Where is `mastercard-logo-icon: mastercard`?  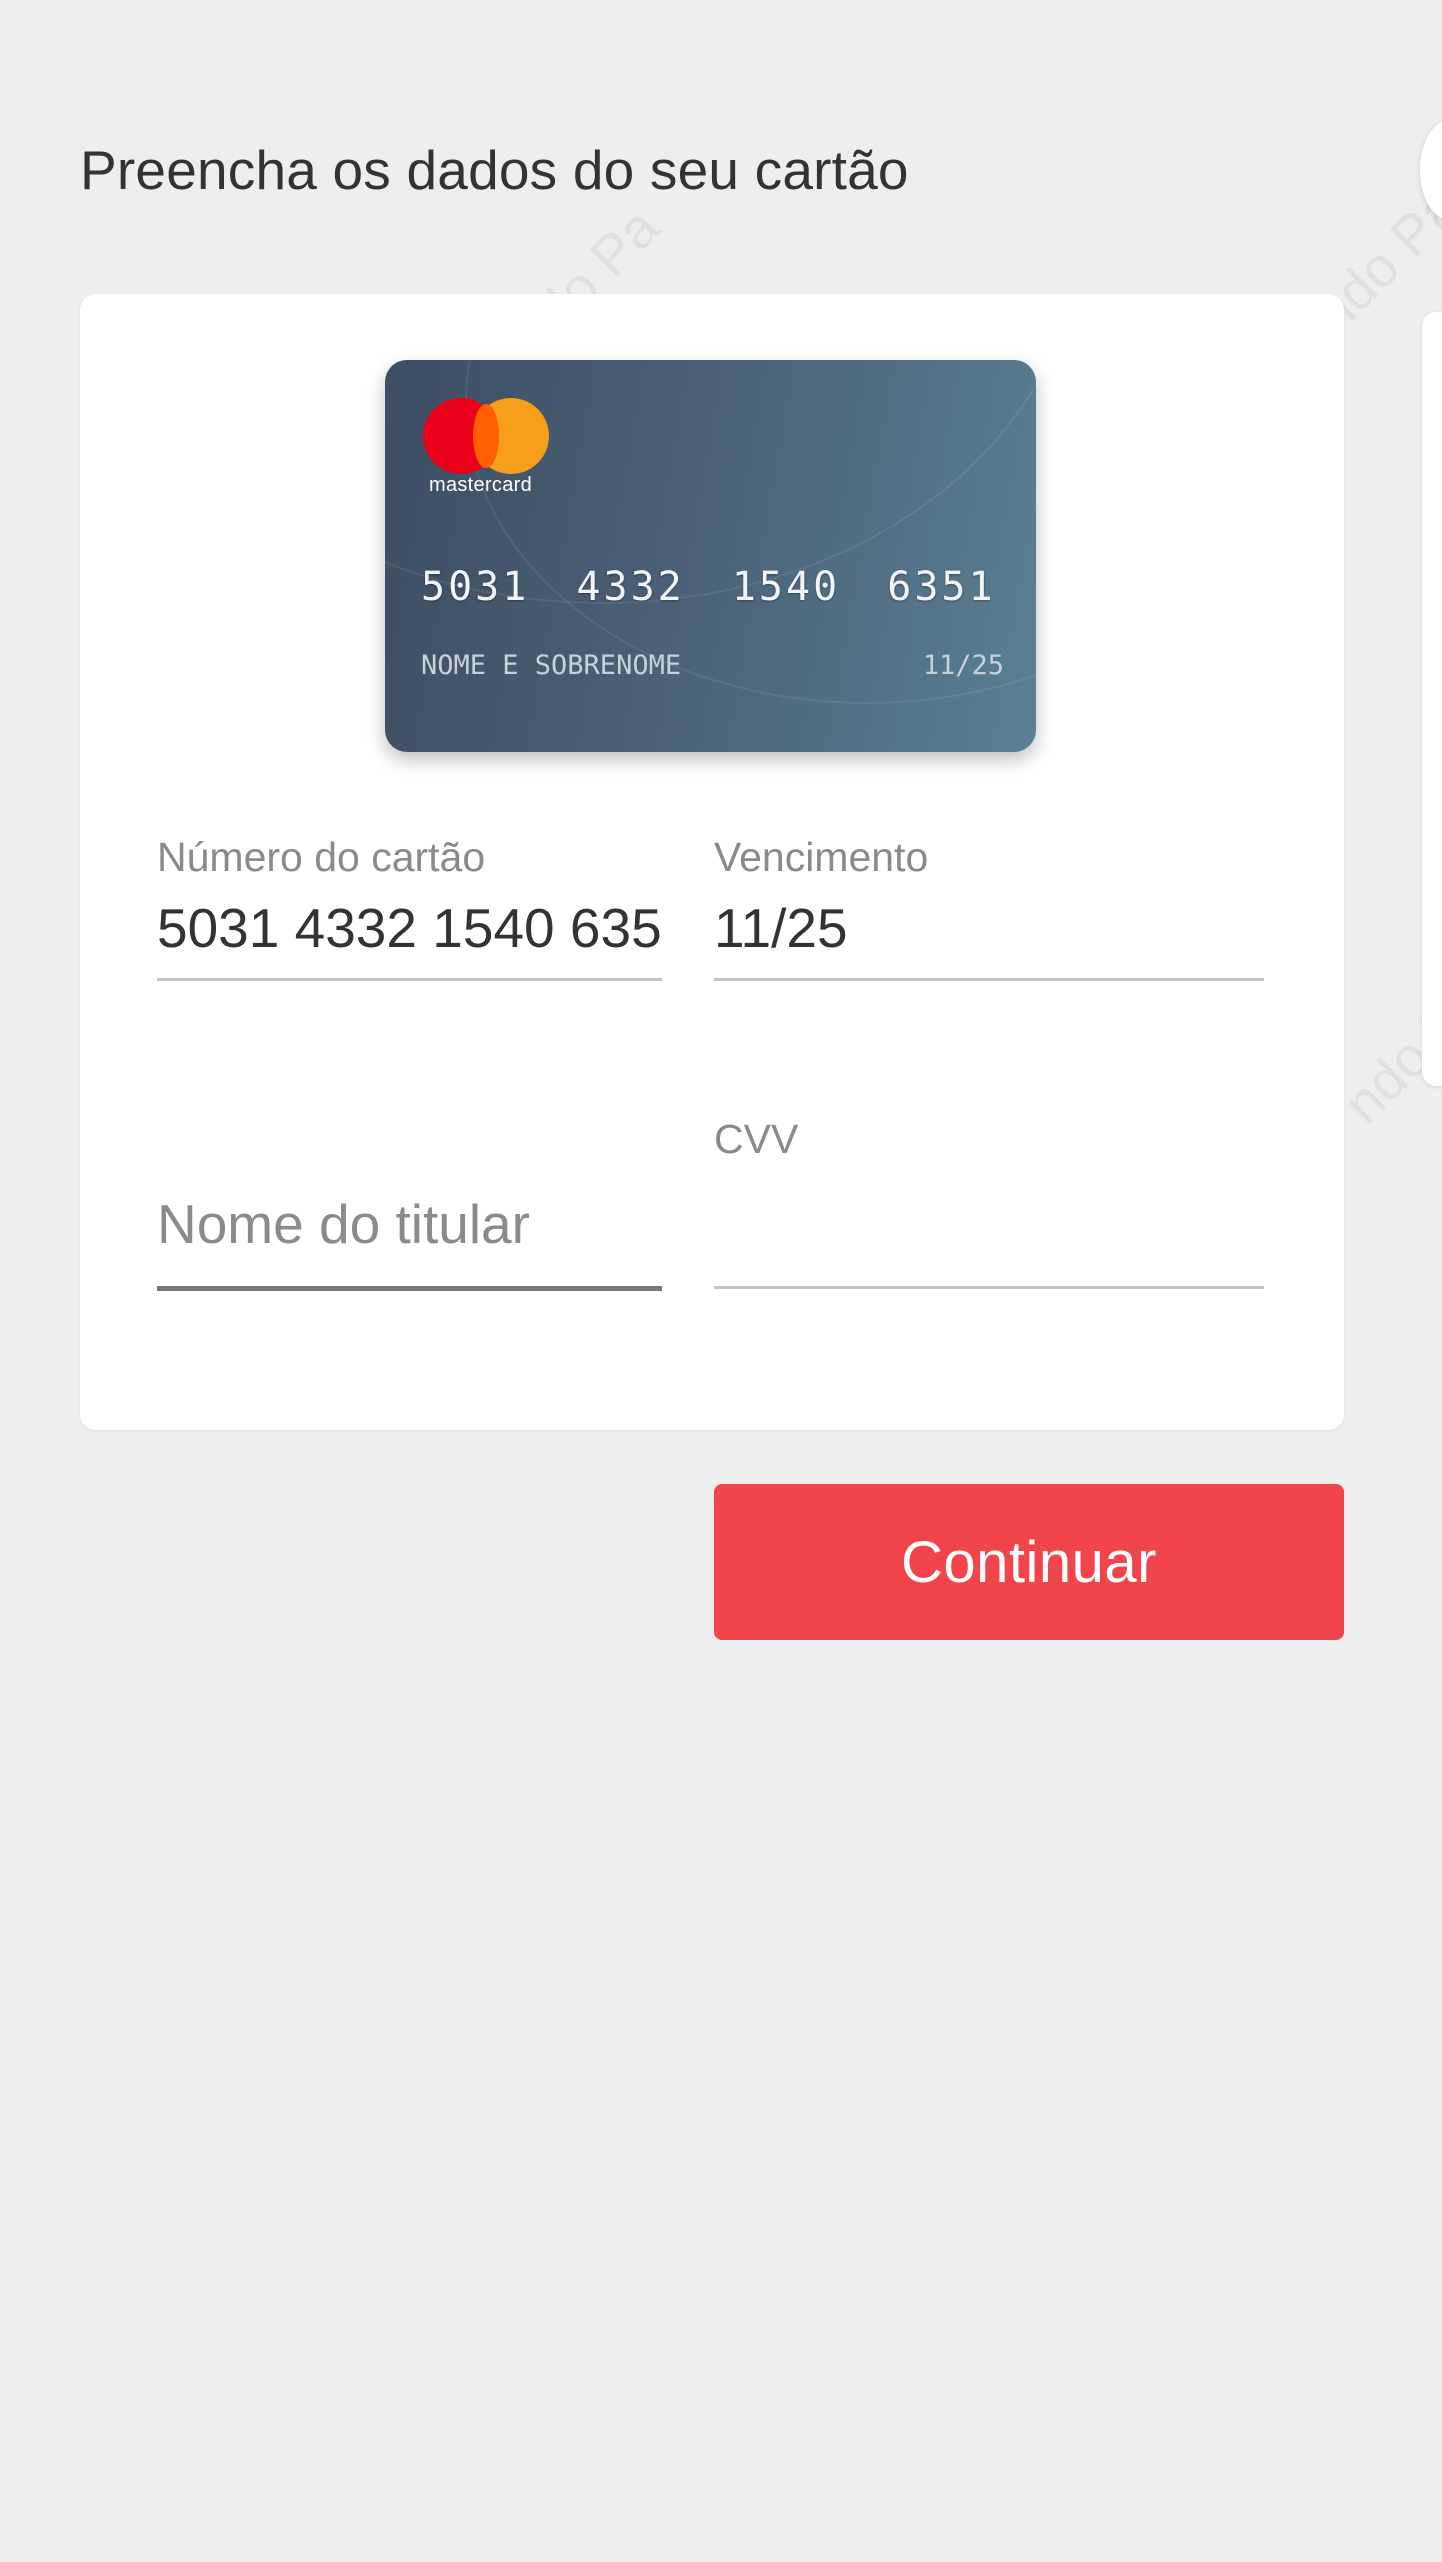 mastercard-logo-icon: mastercard is located at coordinates (488, 448).